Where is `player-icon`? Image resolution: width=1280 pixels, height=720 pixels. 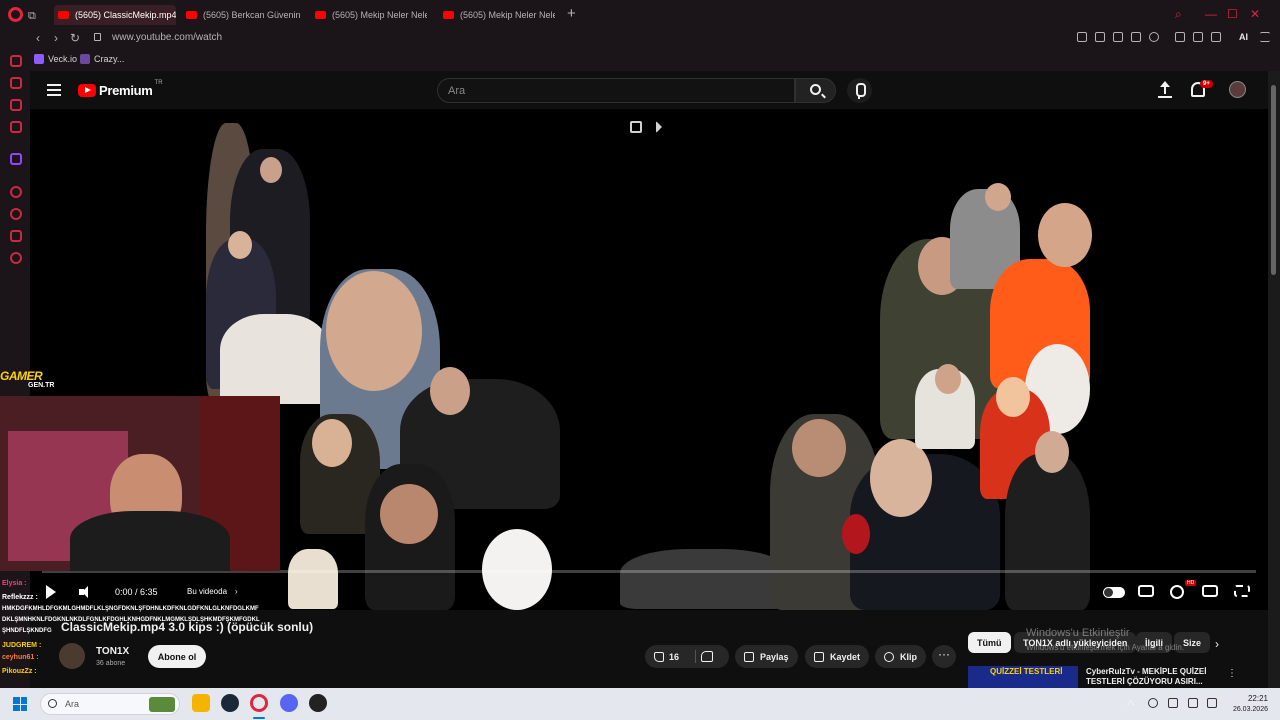
player-icon is located at coordinates (16, 192).